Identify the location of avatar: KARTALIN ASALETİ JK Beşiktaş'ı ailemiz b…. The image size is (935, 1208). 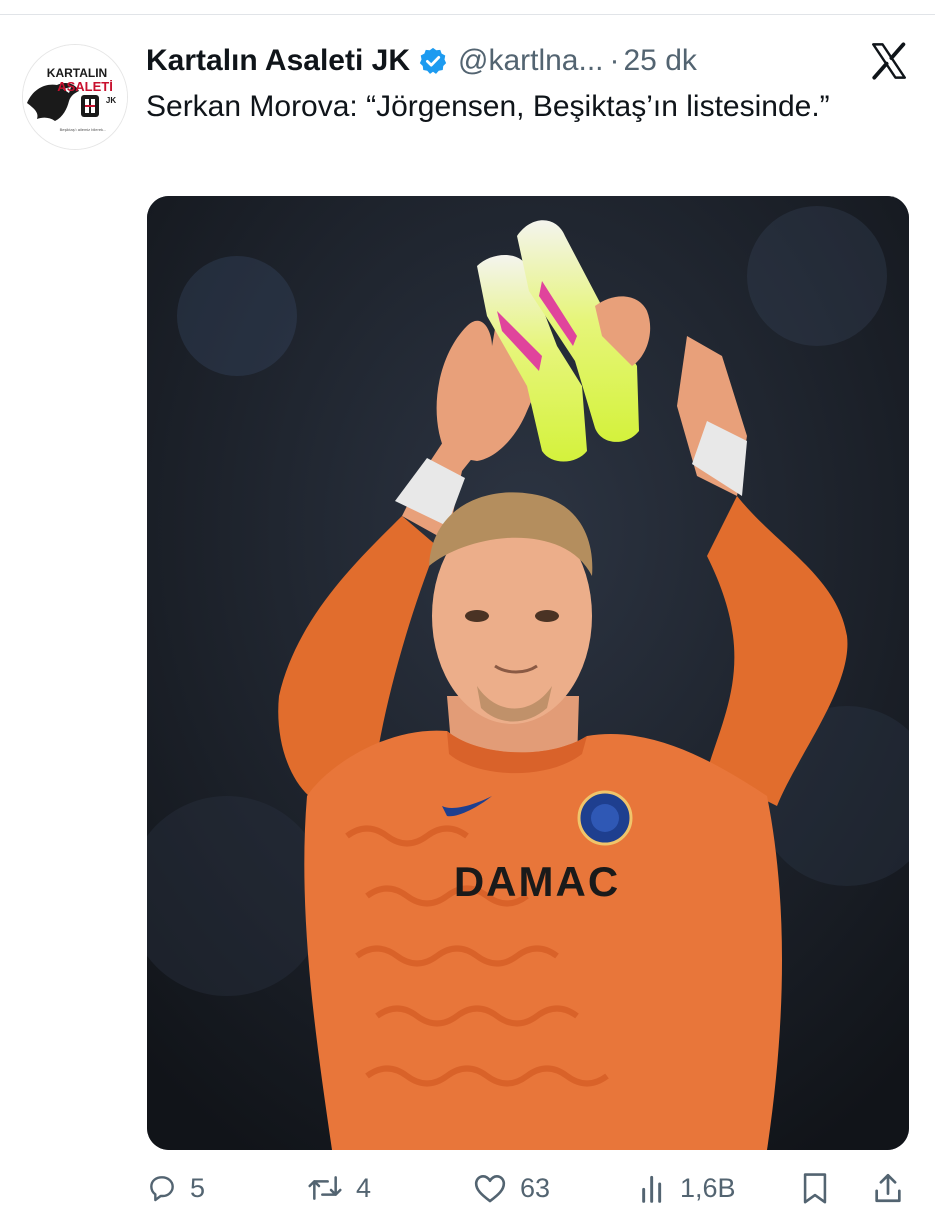
(75, 97).